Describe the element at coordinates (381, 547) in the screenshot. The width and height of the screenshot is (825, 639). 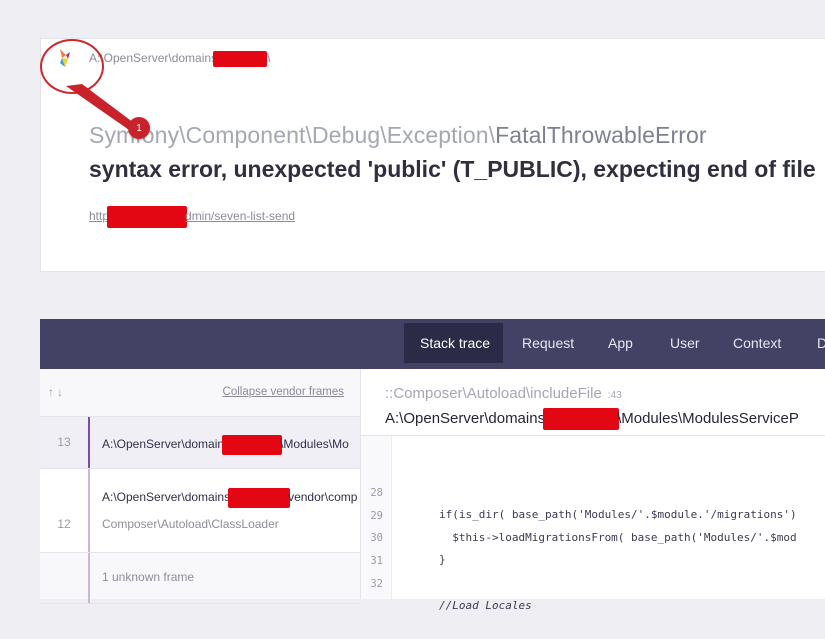
I see `code-line: 31` at that location.